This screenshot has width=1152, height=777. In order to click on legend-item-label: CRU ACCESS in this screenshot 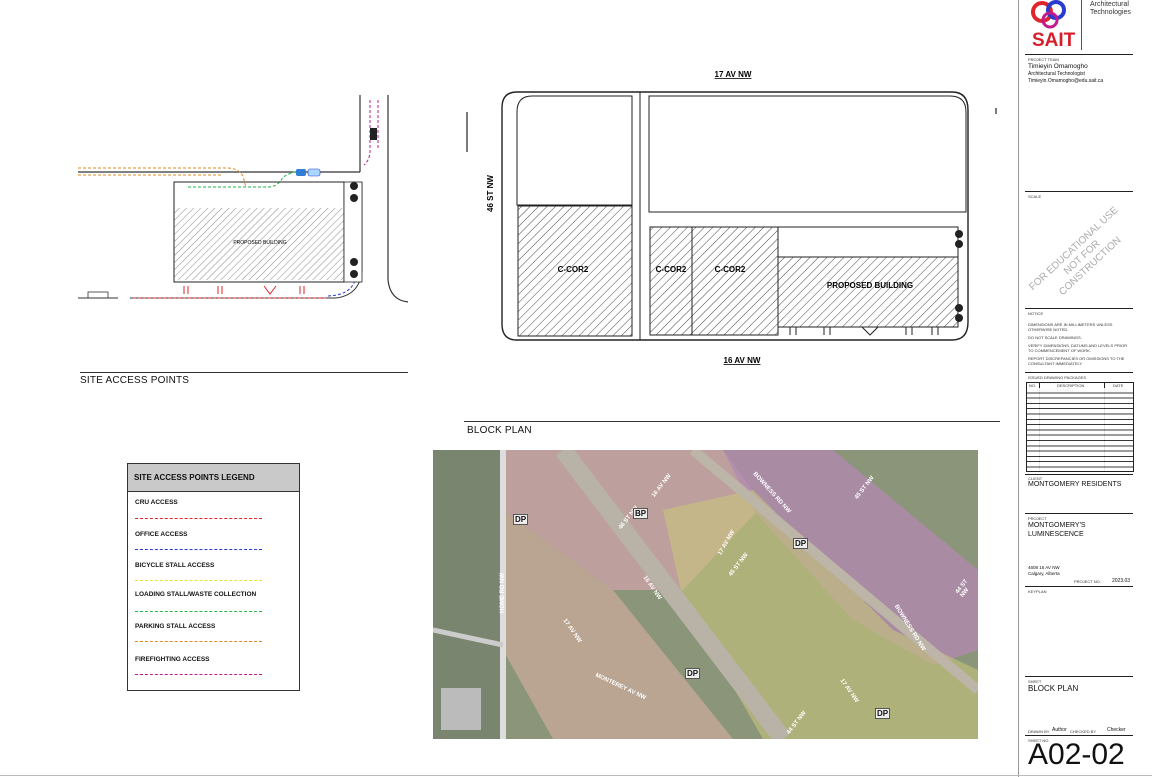, I will do `click(156, 502)`.